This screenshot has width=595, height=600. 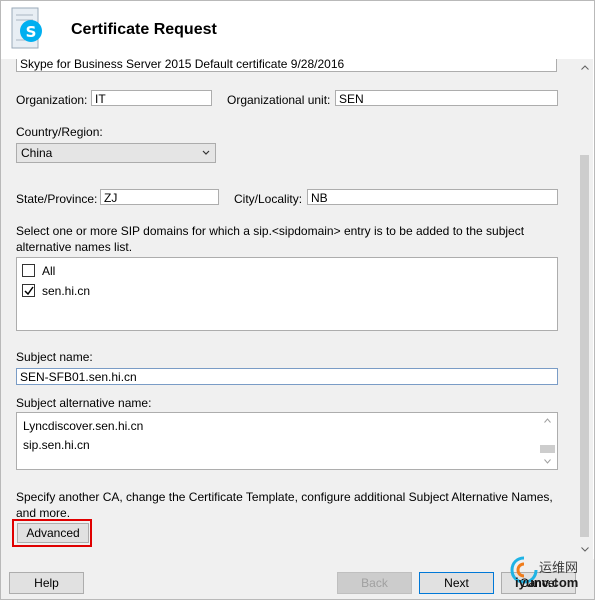 What do you see at coordinates (547, 441) in the screenshot?
I see `san-scrollbar` at bounding box center [547, 441].